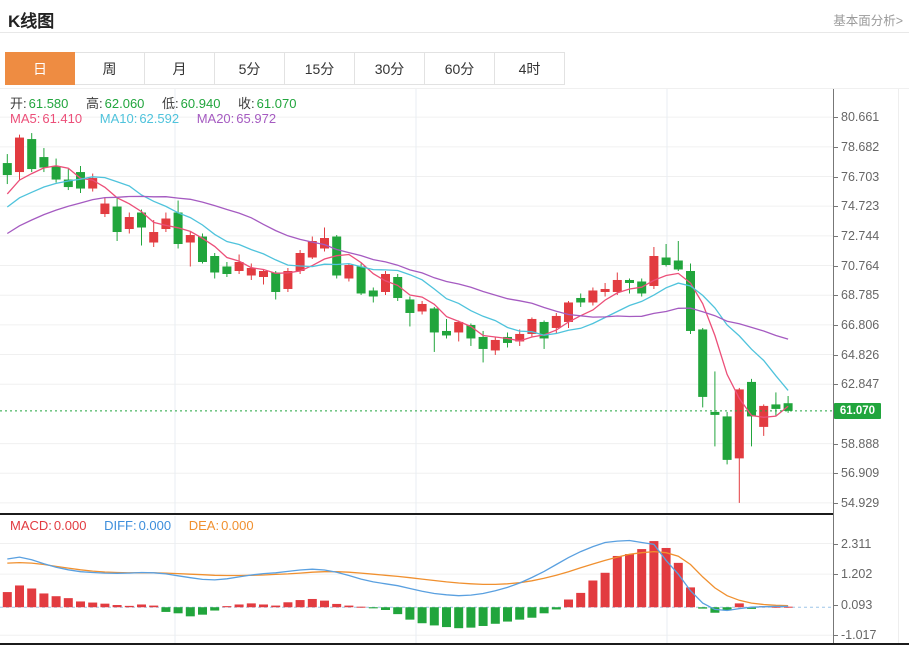 Image resolution: width=909 pixels, height=646 pixels. Describe the element at coordinates (70, 525) in the screenshot. I see `macd-value: 0.000` at that location.